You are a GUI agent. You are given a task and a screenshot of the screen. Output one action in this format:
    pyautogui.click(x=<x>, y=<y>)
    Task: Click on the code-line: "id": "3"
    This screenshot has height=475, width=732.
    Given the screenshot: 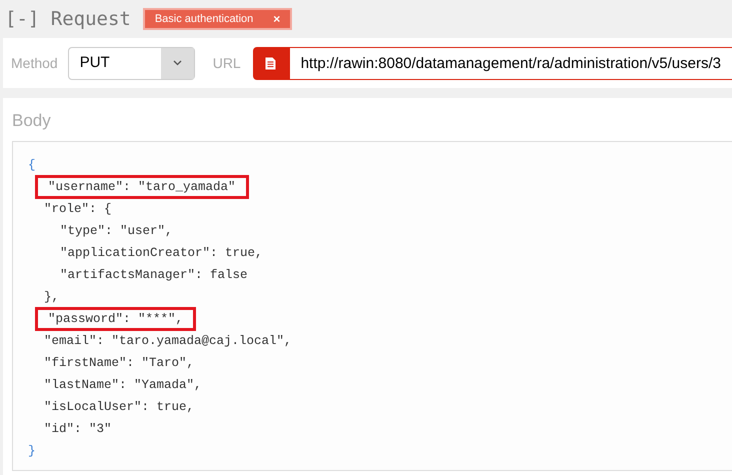 What is the action you would take?
    pyautogui.click(x=78, y=429)
    